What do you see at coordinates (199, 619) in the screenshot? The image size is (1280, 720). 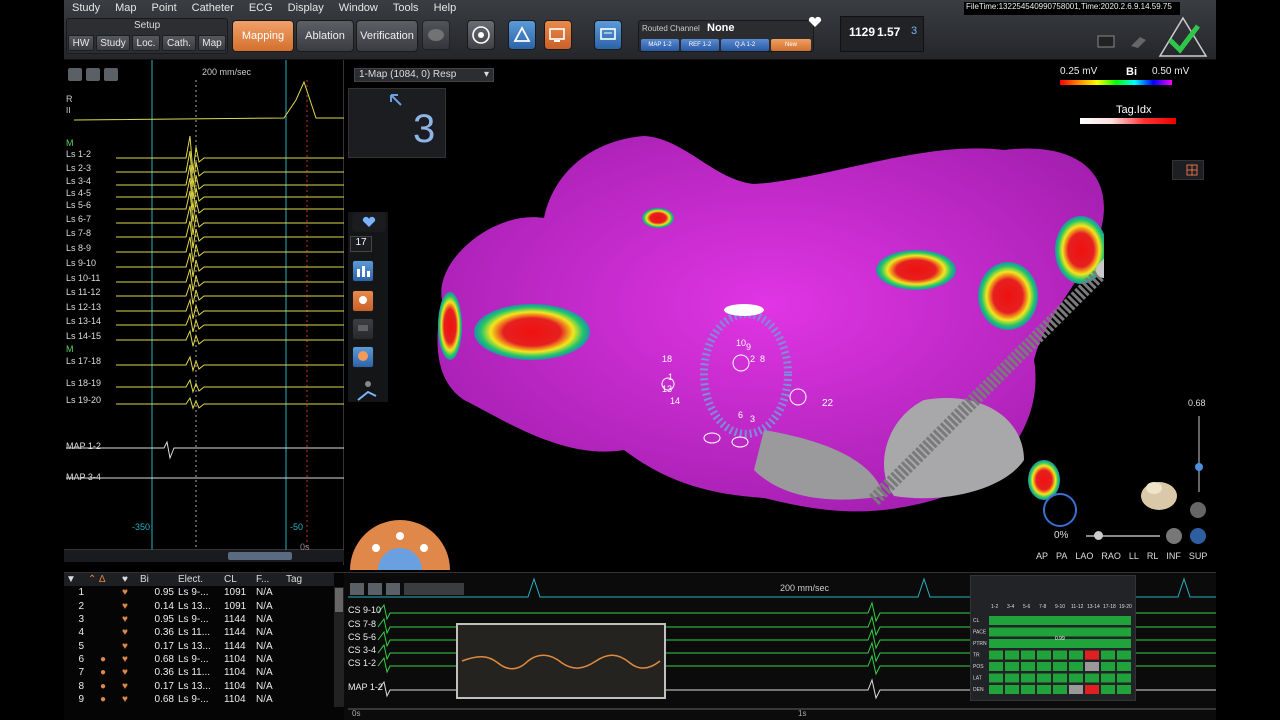 I see `table-row: 3 ♥ 0.95 Ls 9-... 1144 N/A` at bounding box center [199, 619].